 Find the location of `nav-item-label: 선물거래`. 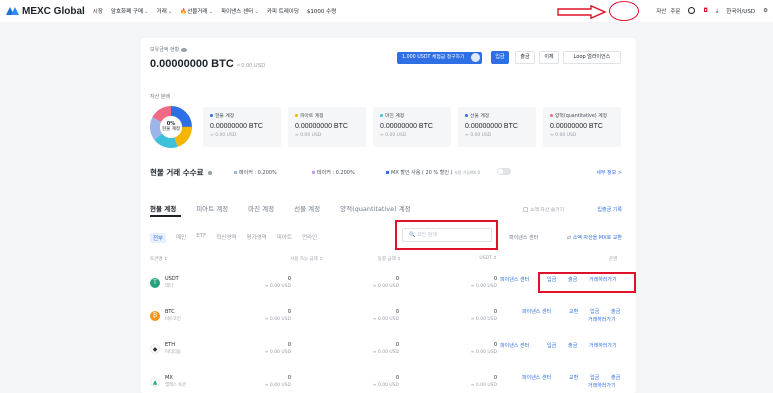

nav-item-label: 선물거래 is located at coordinates (197, 12).